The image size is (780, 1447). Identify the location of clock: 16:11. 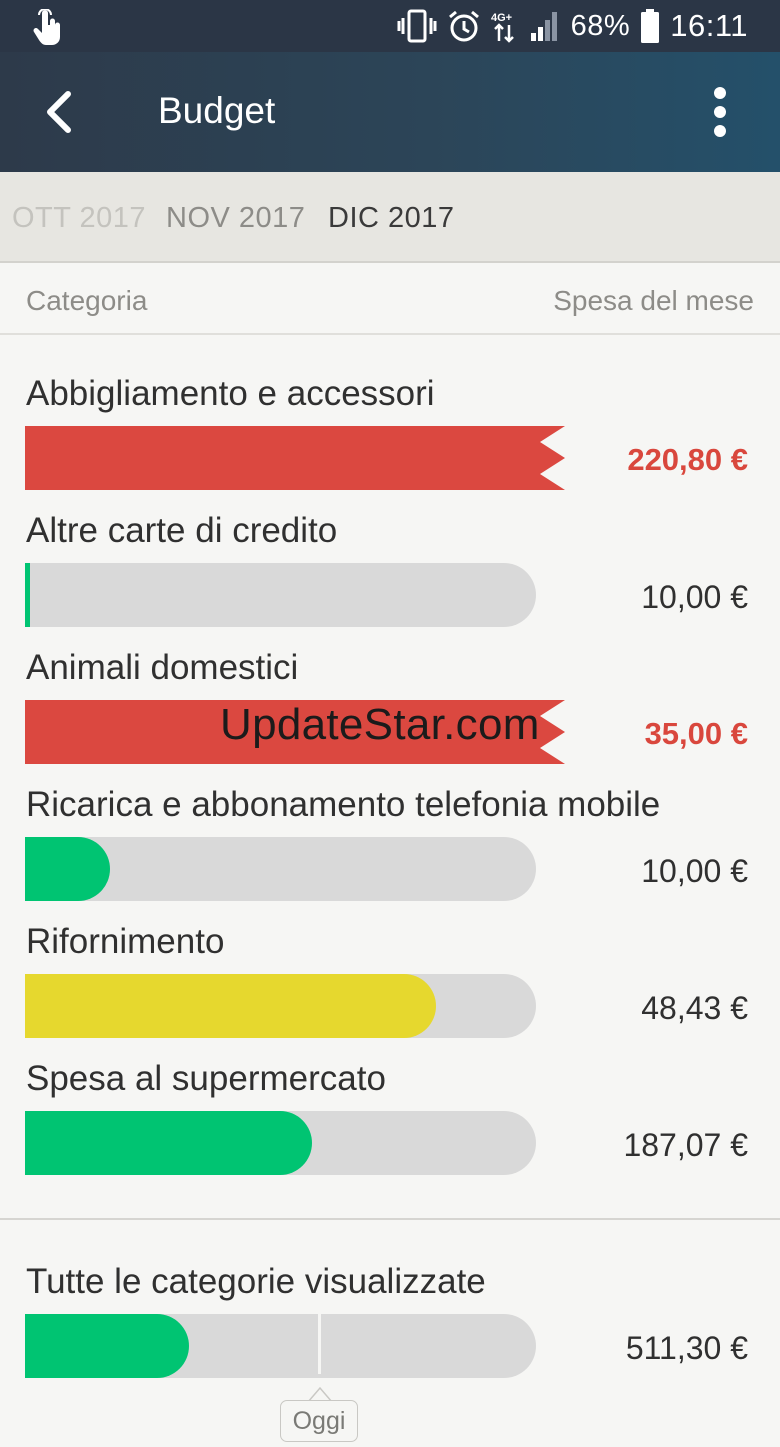
(709, 25).